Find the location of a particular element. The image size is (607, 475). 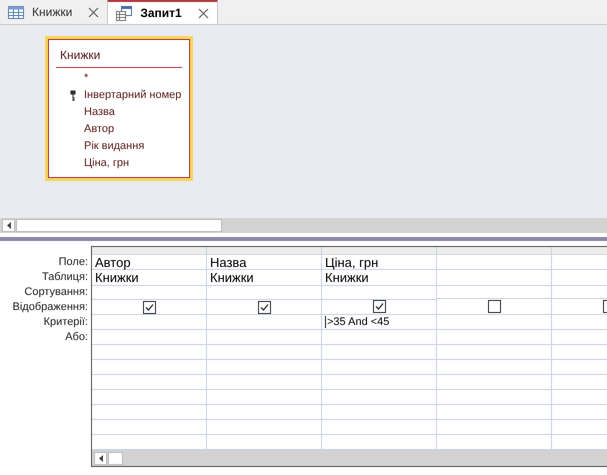

row-label: Таблиця: is located at coordinates (65, 277).